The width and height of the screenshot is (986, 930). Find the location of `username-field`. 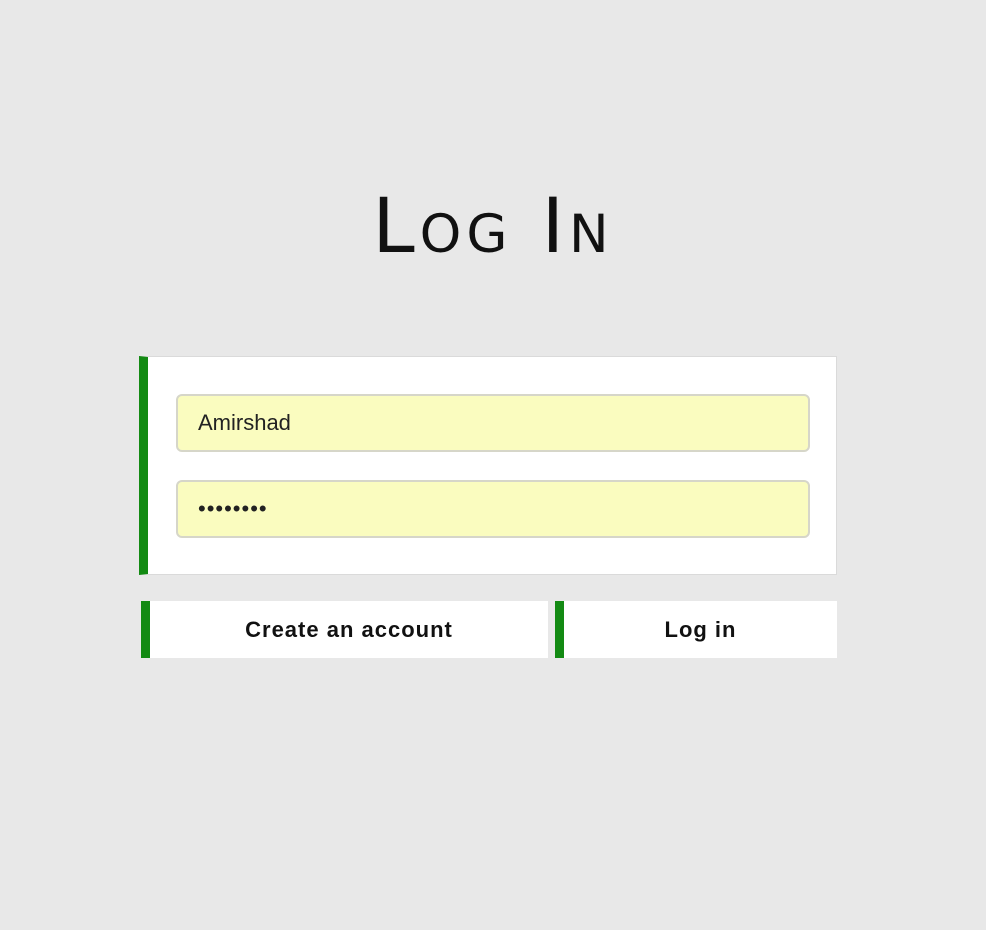

username-field is located at coordinates (493, 423).